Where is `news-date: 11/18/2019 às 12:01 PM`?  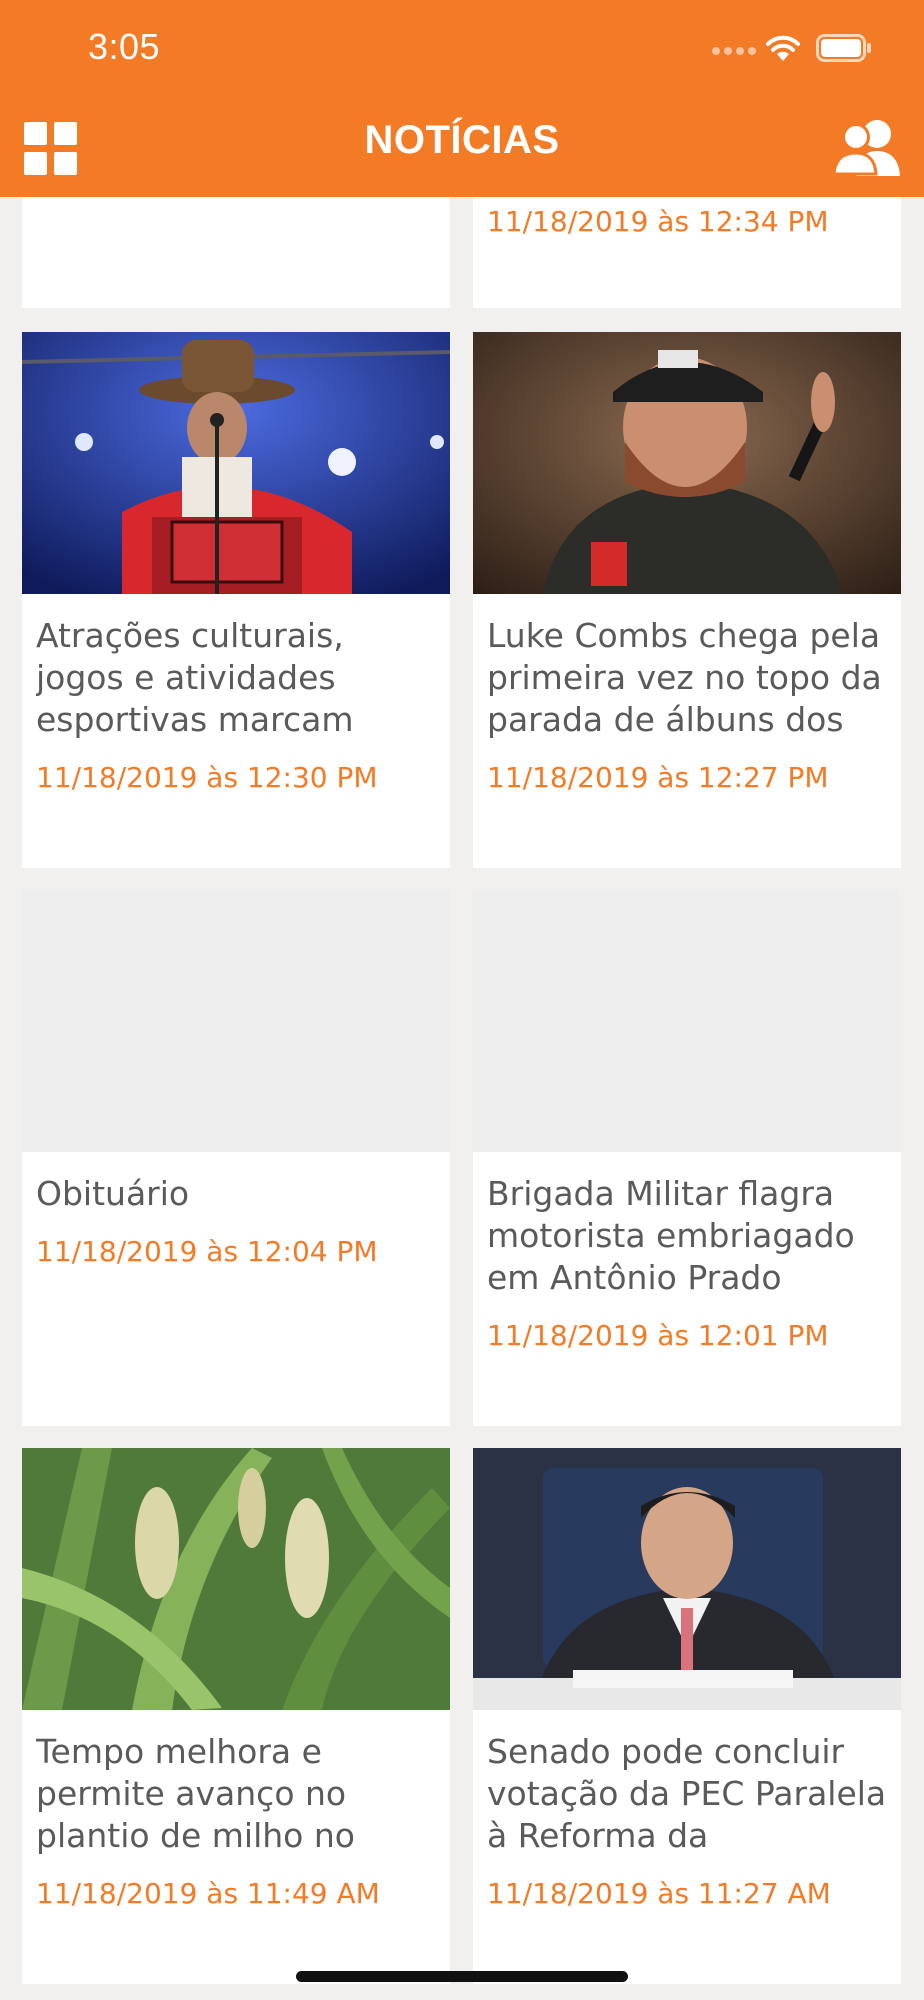
news-date: 11/18/2019 às 12:01 PM is located at coordinates (658, 1335).